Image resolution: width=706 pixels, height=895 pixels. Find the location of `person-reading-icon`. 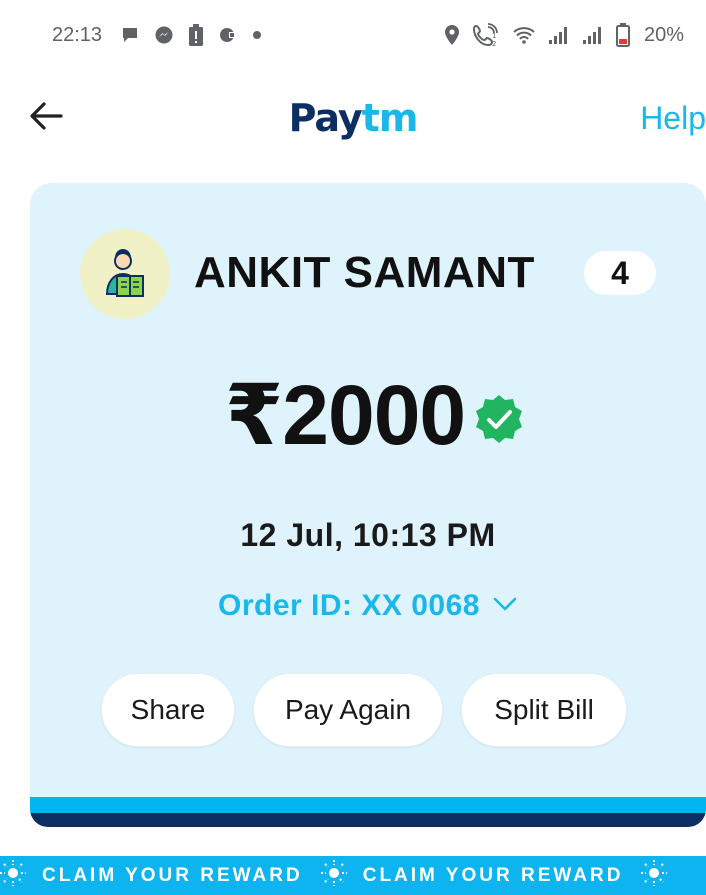

person-reading-icon is located at coordinates (125, 274).